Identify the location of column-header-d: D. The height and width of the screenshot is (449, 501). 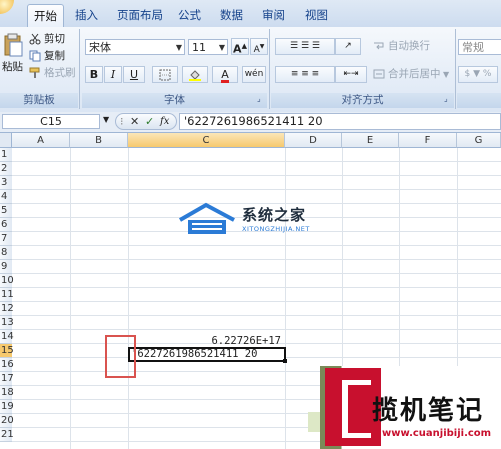
(313, 140).